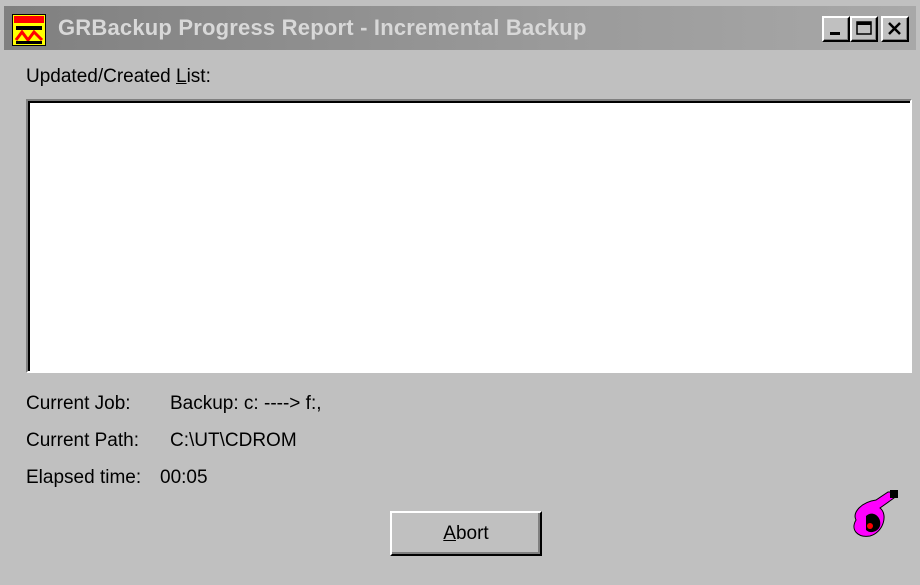 The image size is (920, 585). I want to click on maximize-icon, so click(864, 28).